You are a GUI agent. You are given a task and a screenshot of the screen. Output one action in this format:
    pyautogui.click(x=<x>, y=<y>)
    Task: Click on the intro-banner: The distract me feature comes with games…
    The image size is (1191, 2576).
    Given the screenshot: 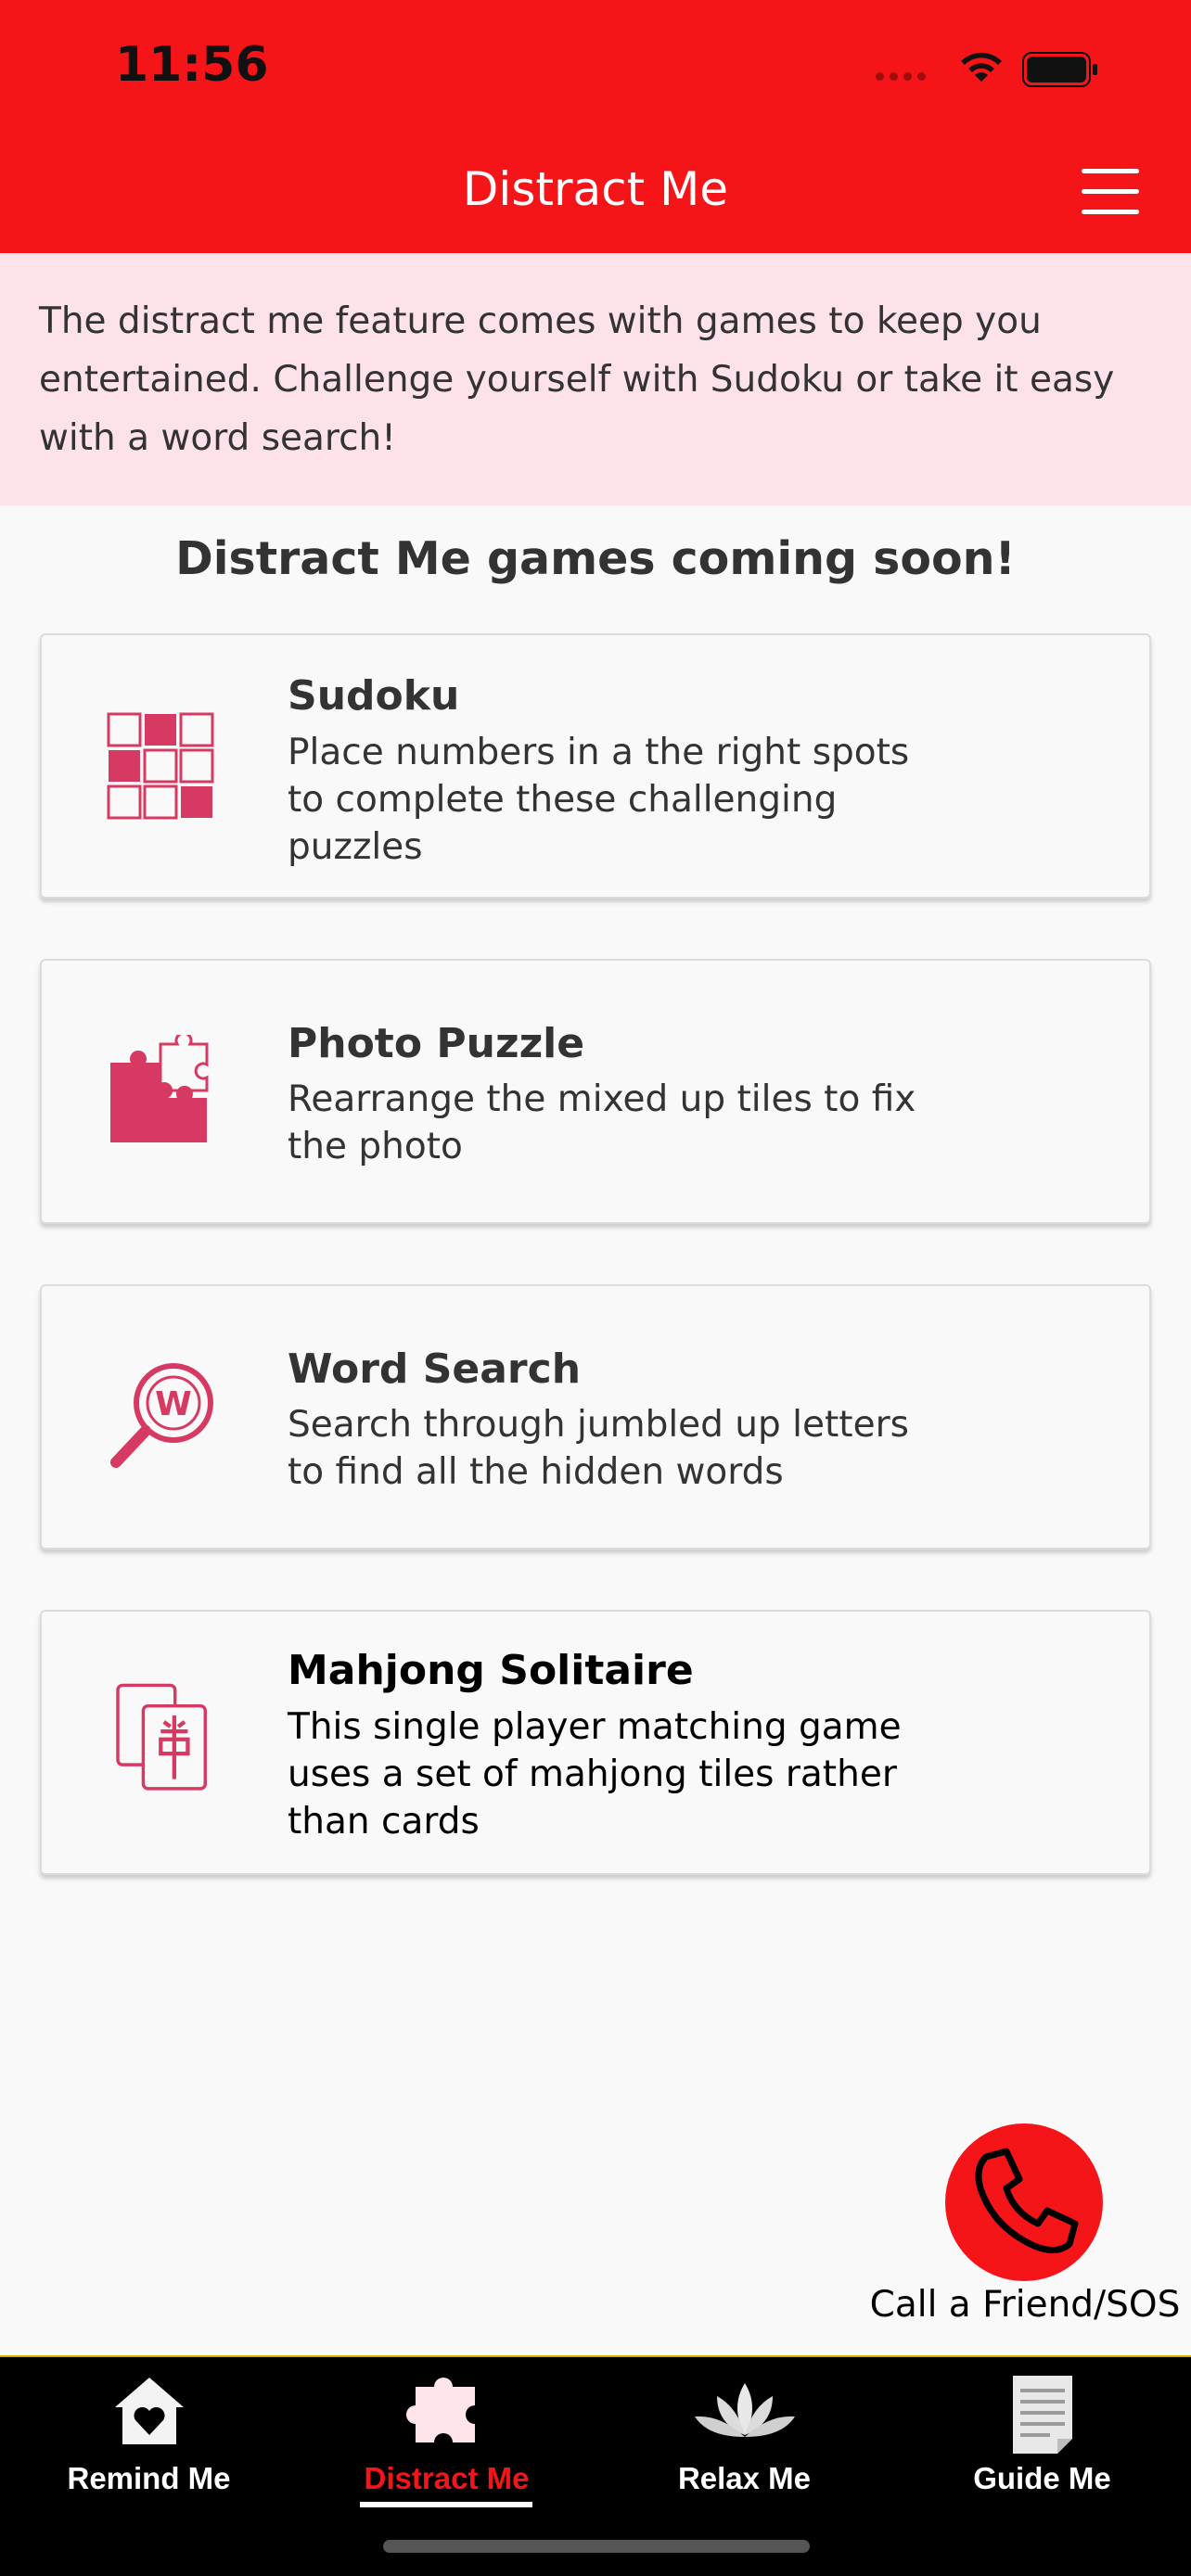 What is the action you would take?
    pyautogui.click(x=595, y=379)
    